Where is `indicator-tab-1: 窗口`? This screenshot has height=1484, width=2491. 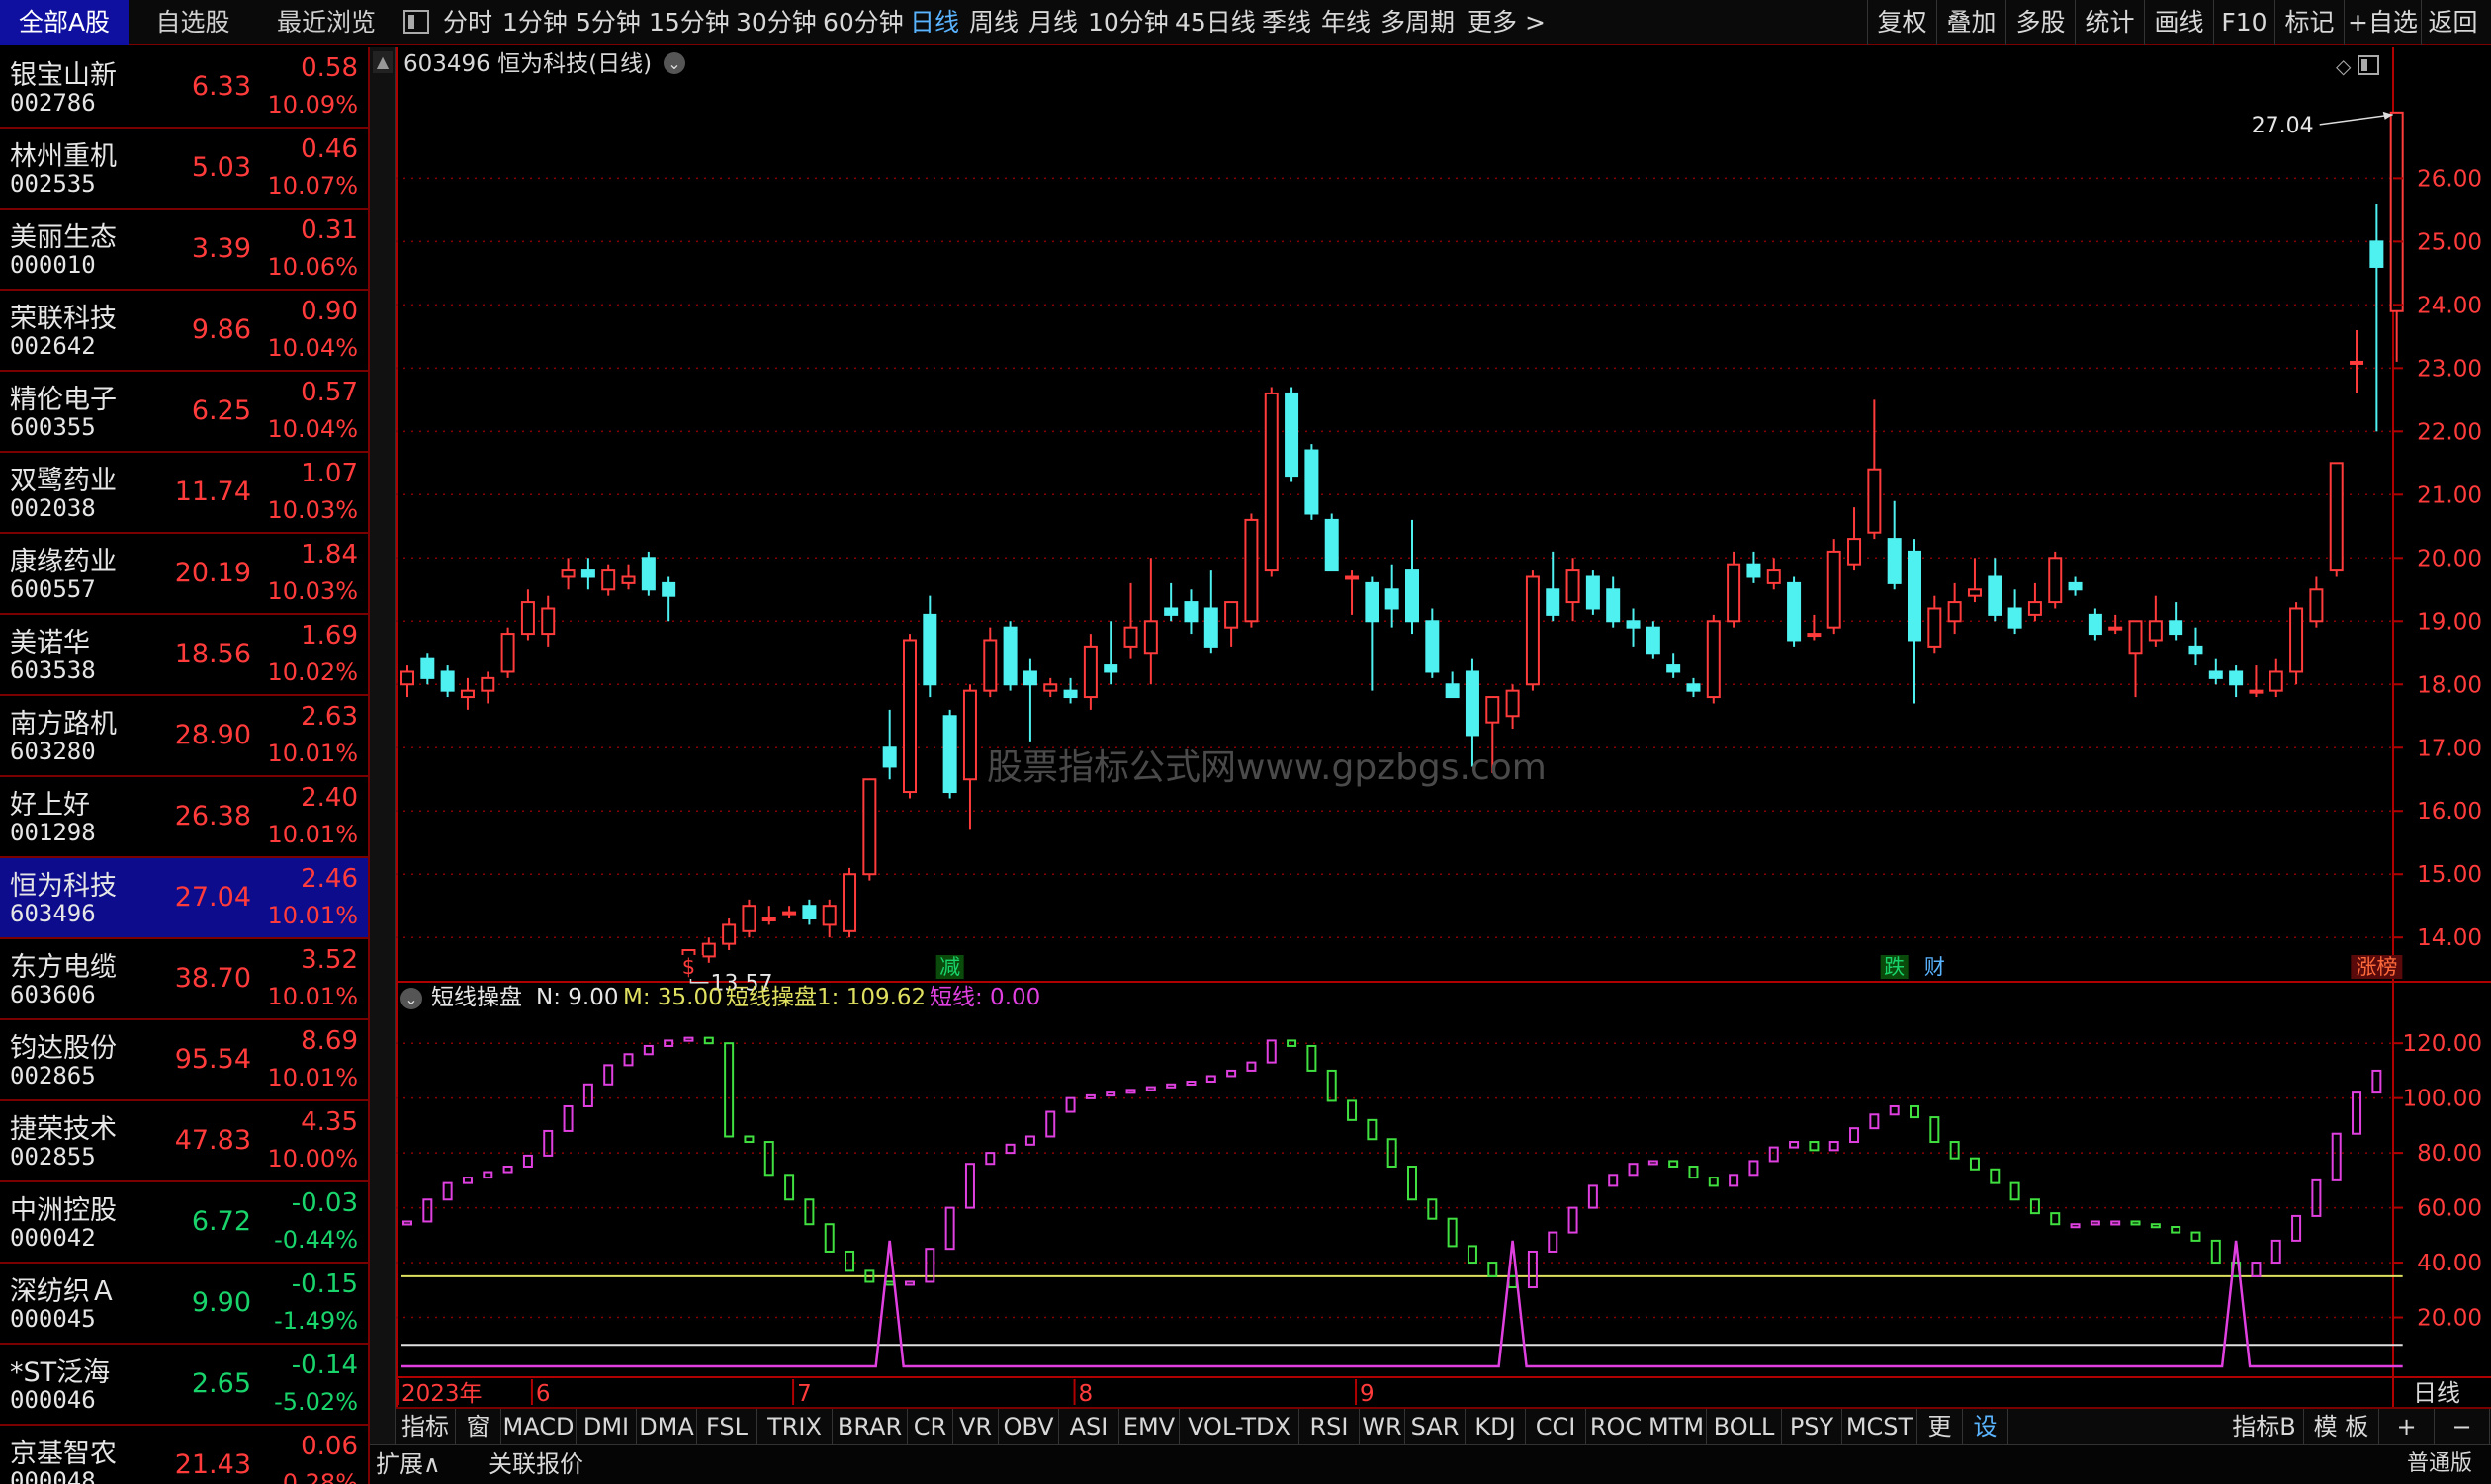
indicator-tab-1: 窗口 is located at coordinates (478, 1442).